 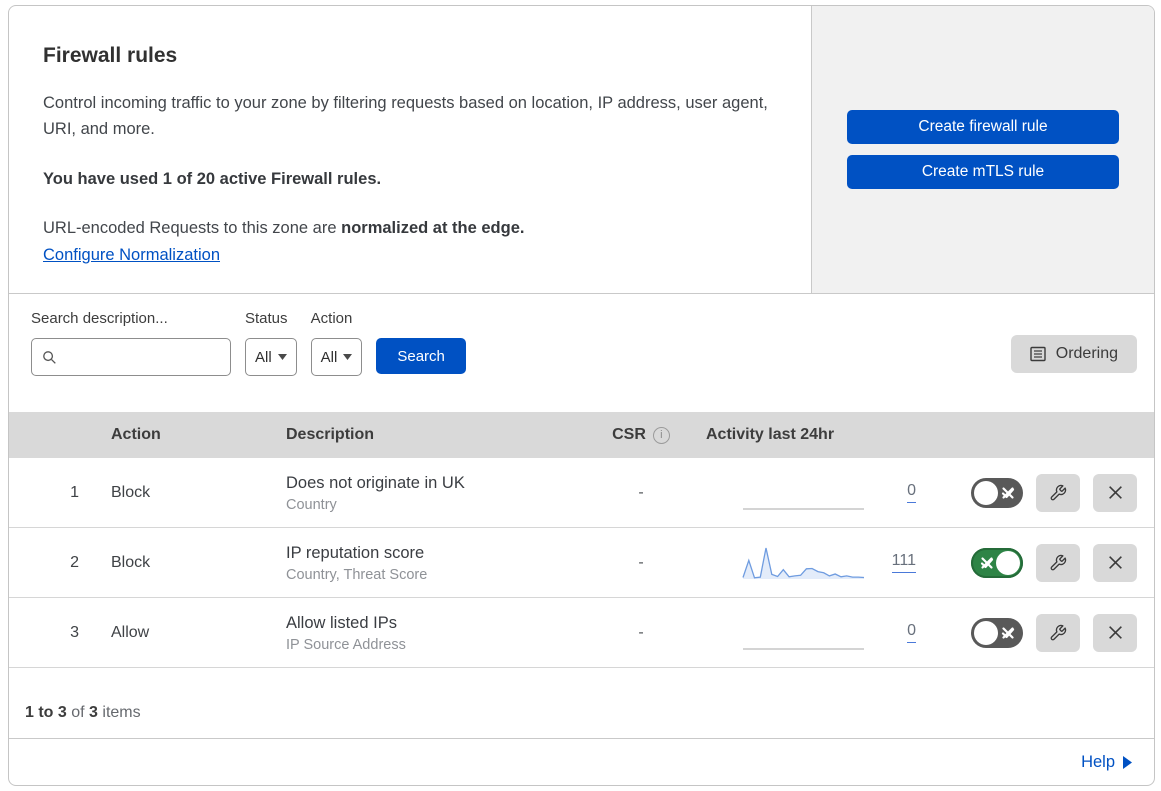 What do you see at coordinates (983, 127) in the screenshot?
I see `create-firewall-rule-button: Create firewall rule` at bounding box center [983, 127].